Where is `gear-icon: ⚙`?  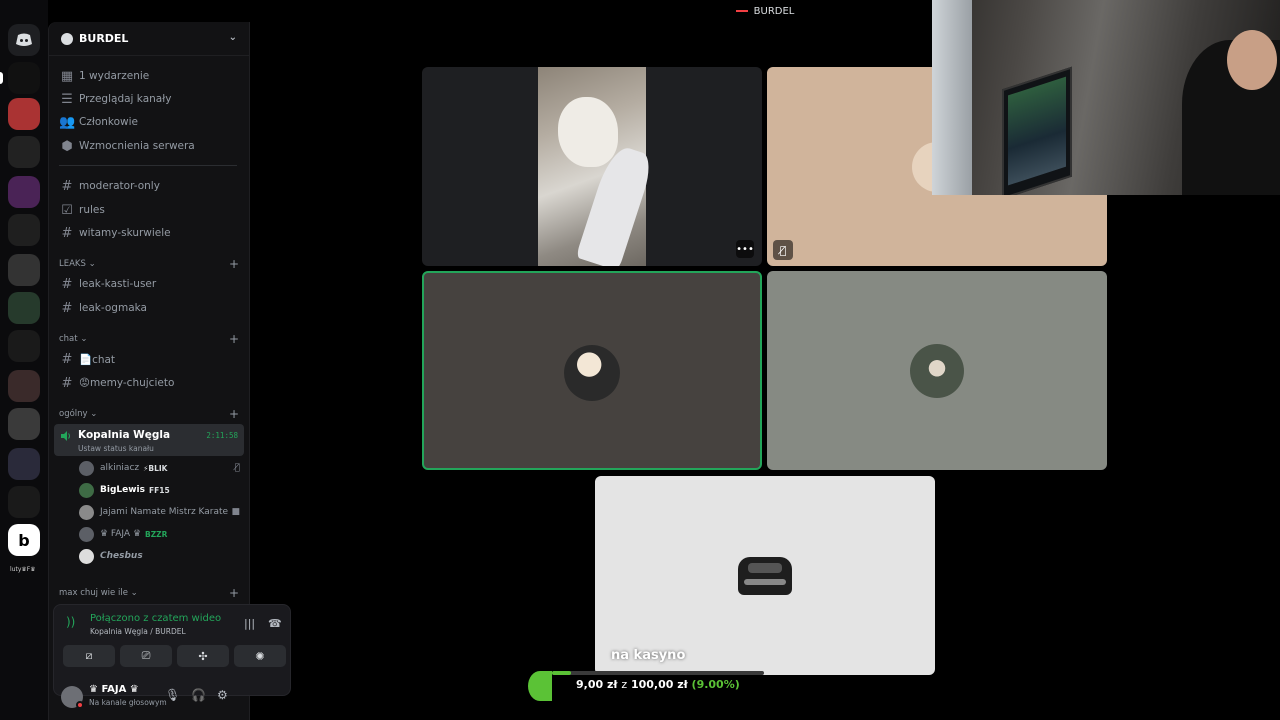
gear-icon: ⚙ is located at coordinates (222, 695).